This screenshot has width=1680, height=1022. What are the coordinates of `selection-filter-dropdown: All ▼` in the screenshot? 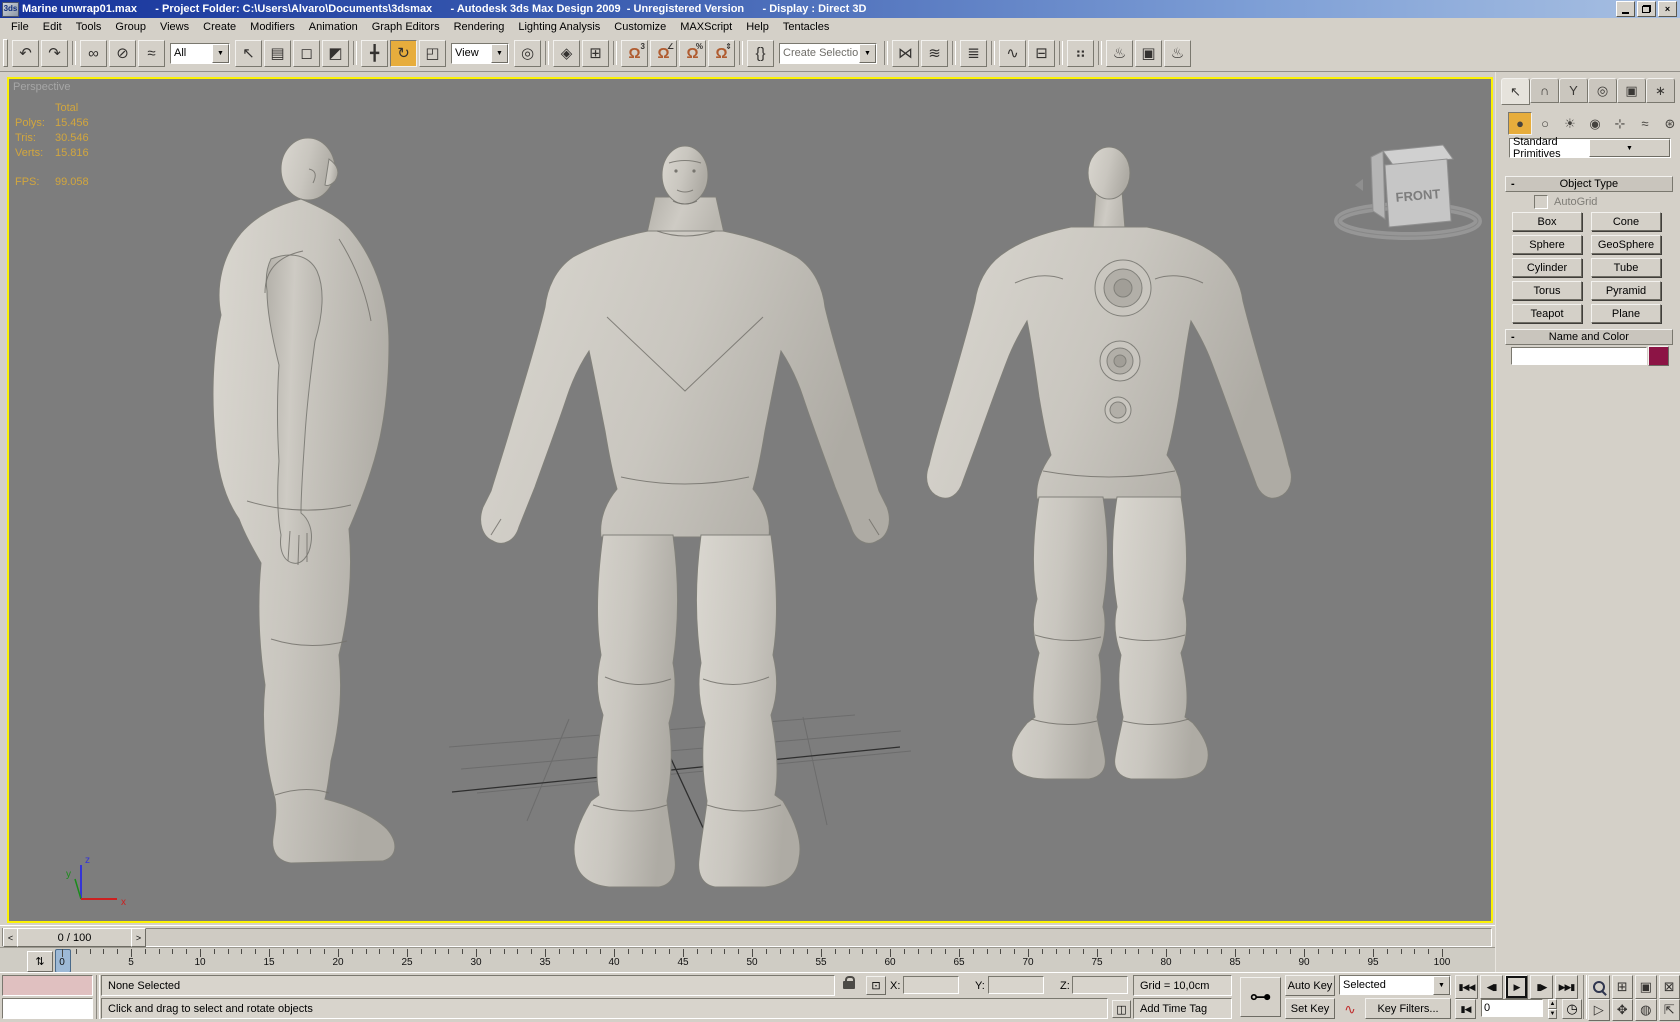 It's located at (200, 53).